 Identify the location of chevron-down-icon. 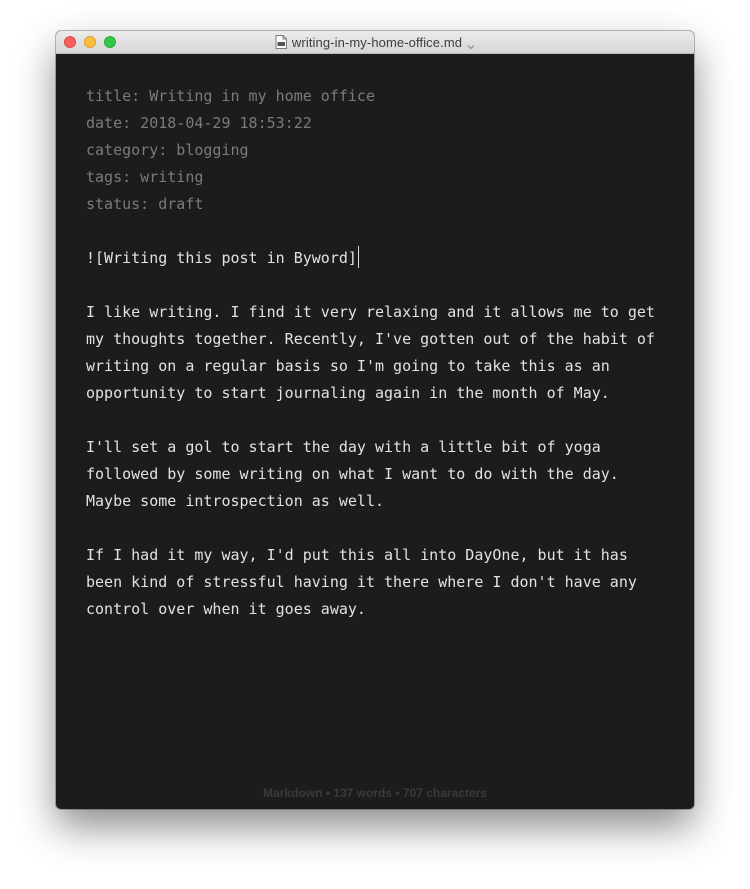
(471, 44).